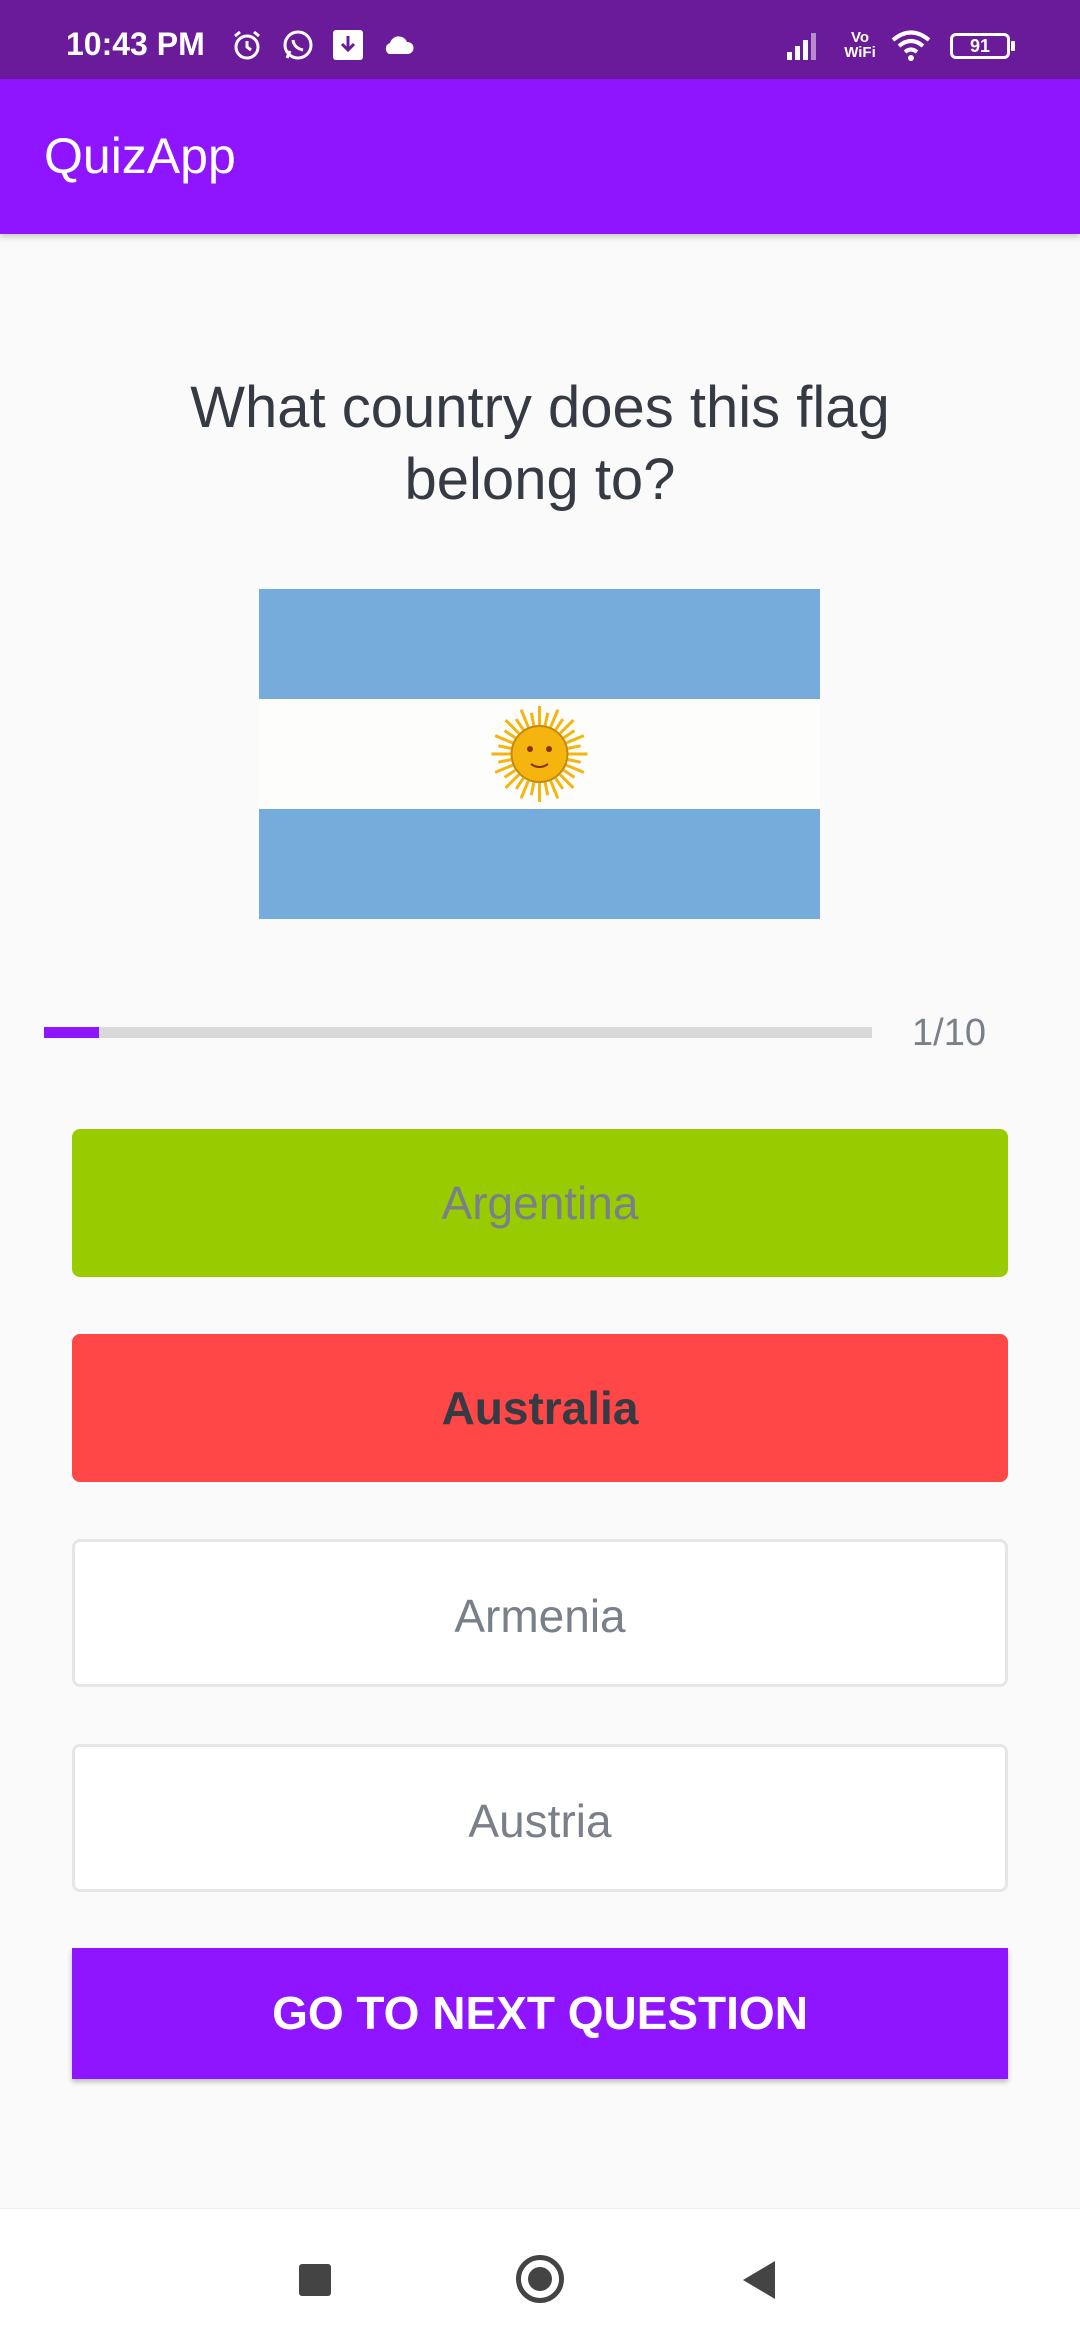 The height and width of the screenshot is (2341, 1080). What do you see at coordinates (71, 1032) in the screenshot?
I see `progress-bar-fill` at bounding box center [71, 1032].